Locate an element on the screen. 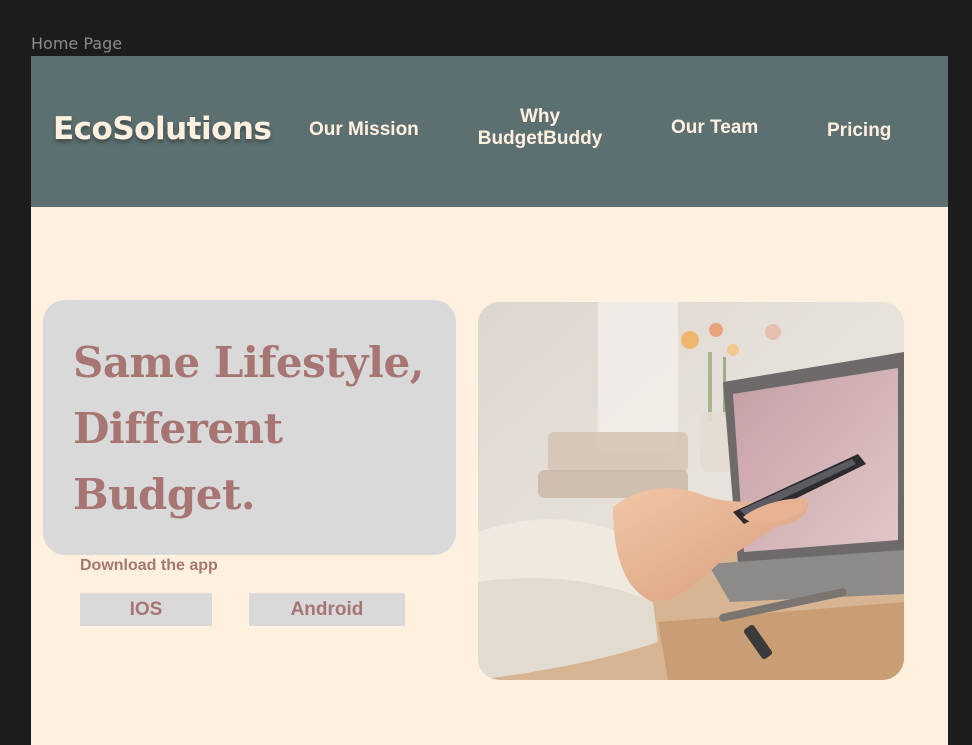 The height and width of the screenshot is (745, 972). hero-title: Same Lifestyle, Different Budget. is located at coordinates (248, 429).